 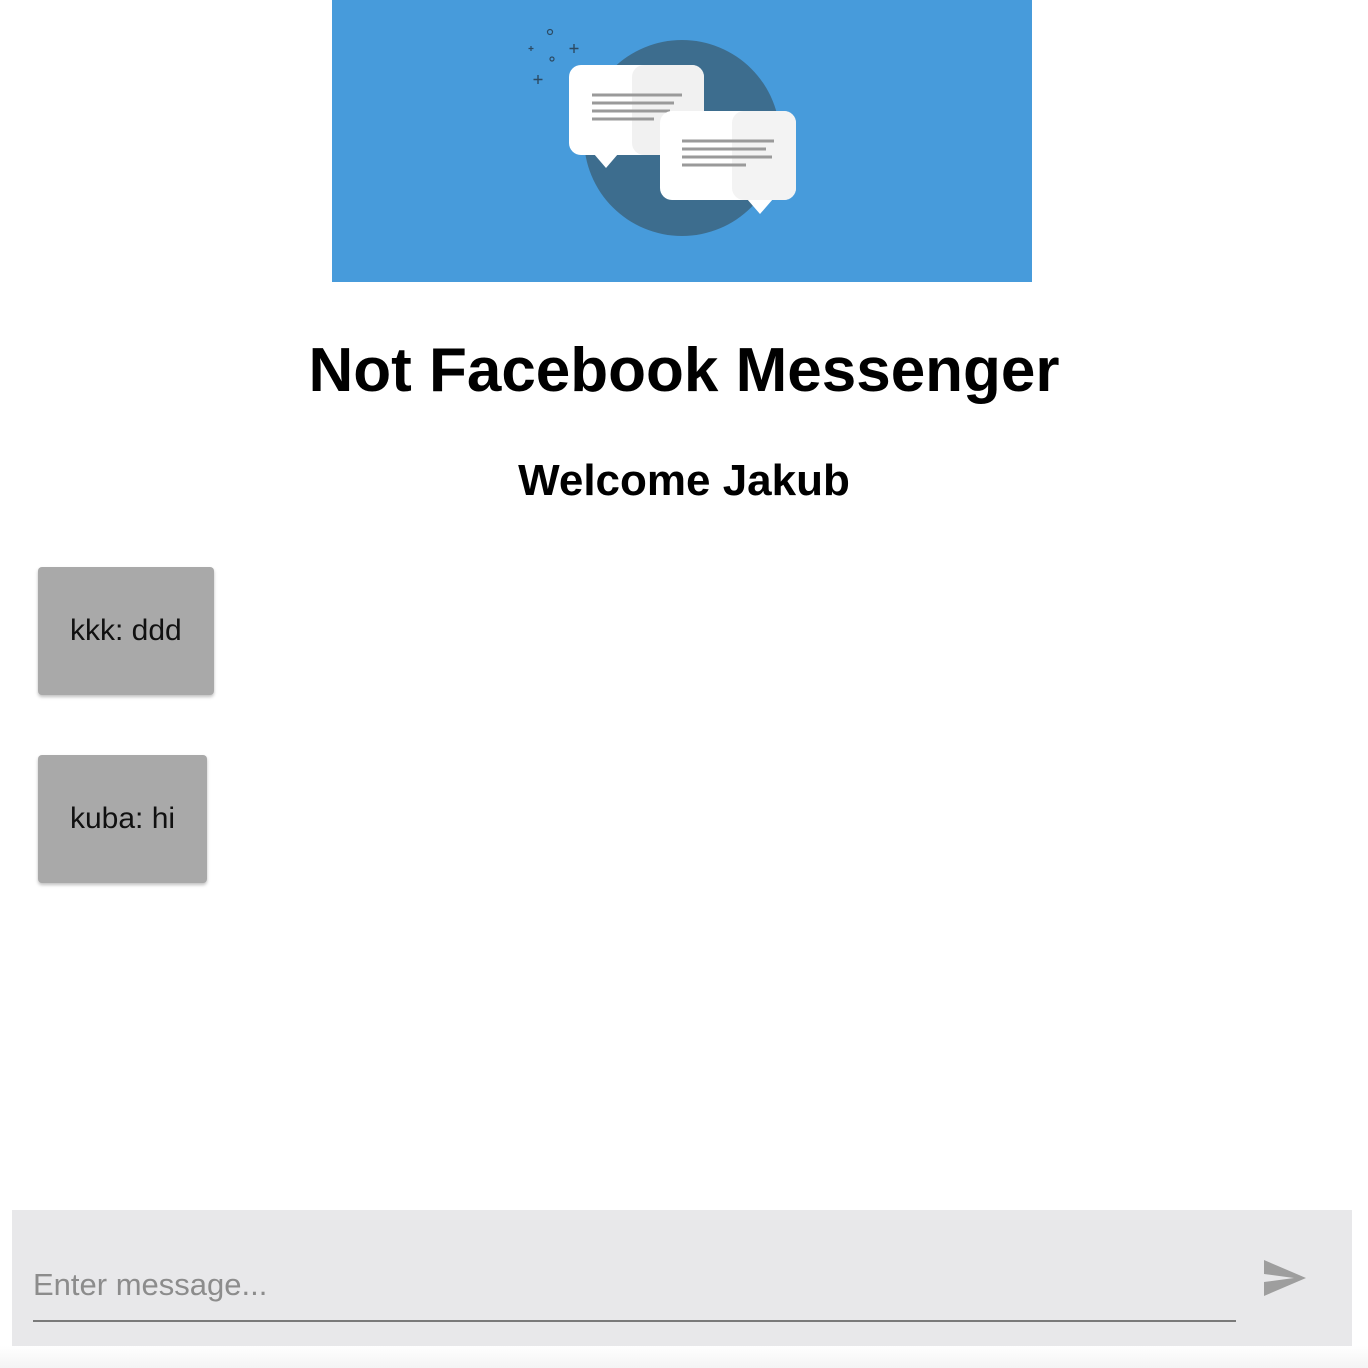 I want to click on window-bottom-edge, so click(x=684, y=1357).